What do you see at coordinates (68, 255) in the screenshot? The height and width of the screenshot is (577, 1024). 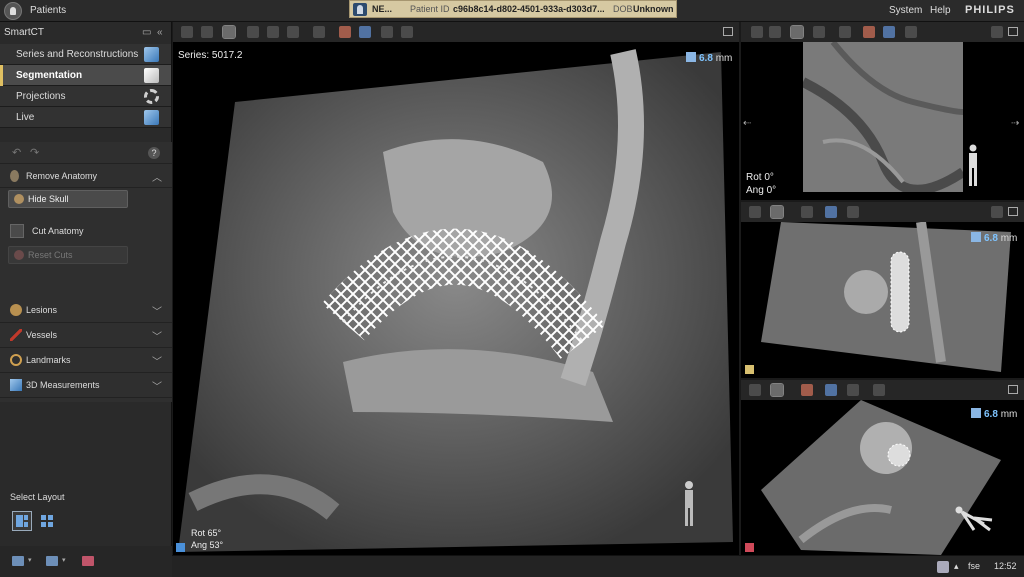 I see `reset-cuts-button: Reset Cuts` at bounding box center [68, 255].